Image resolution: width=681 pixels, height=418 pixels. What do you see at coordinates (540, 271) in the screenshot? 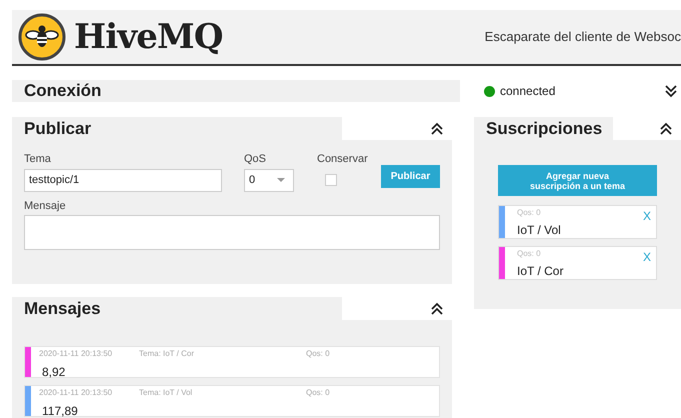
I see `subscription-topic: IoT / Cor` at bounding box center [540, 271].